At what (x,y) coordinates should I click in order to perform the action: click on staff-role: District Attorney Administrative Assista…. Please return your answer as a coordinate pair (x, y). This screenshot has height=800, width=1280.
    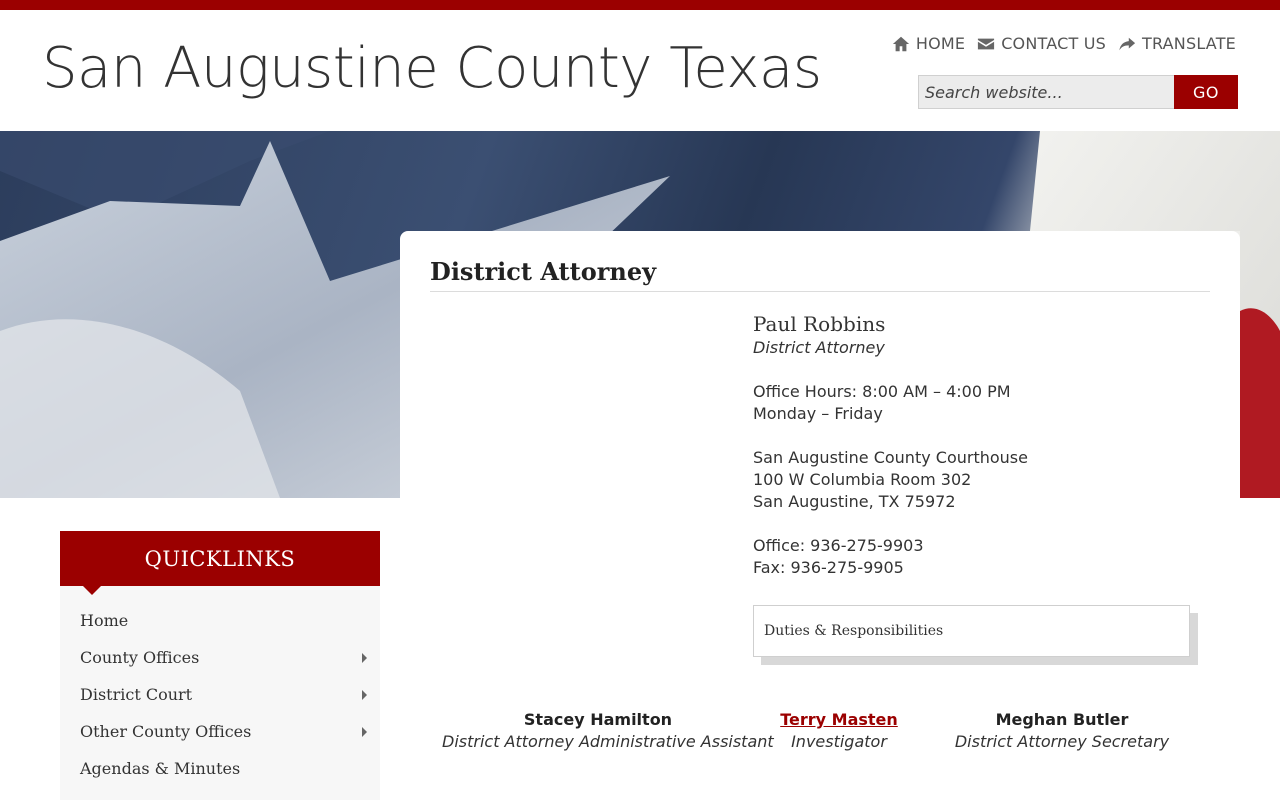
    Looking at the image, I should click on (608, 741).